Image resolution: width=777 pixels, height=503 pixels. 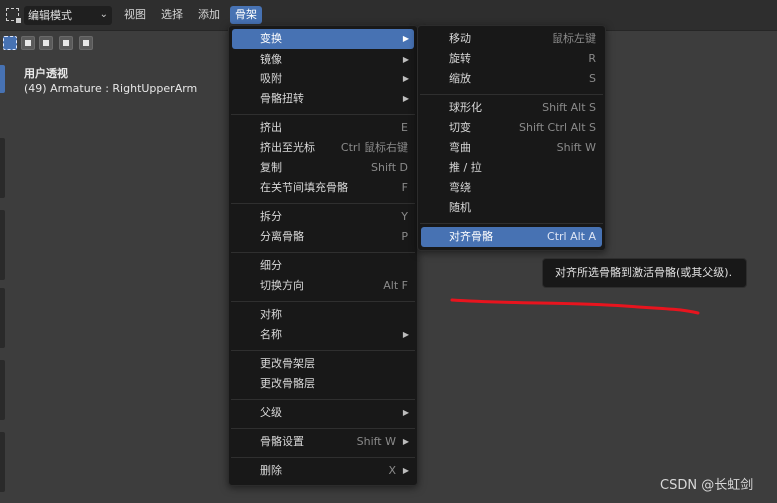 I want to click on menu-item-shortcut: Shift D, so click(x=389, y=167).